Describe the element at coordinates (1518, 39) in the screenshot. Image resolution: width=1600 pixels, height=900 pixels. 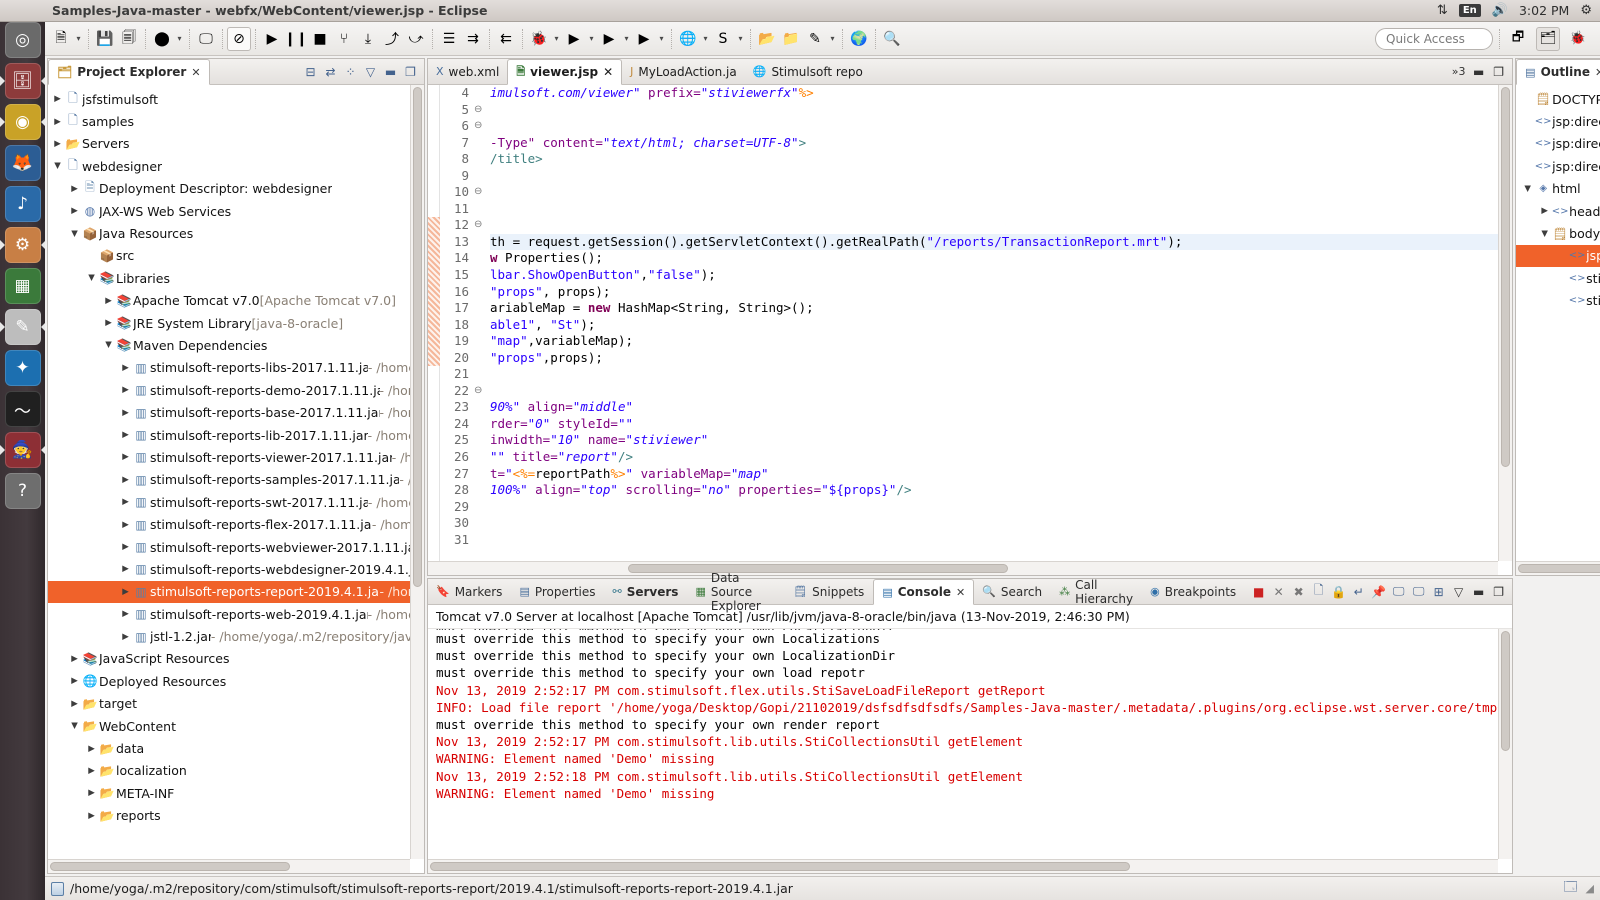
I see `new-perspective-icon: 🗗` at that location.